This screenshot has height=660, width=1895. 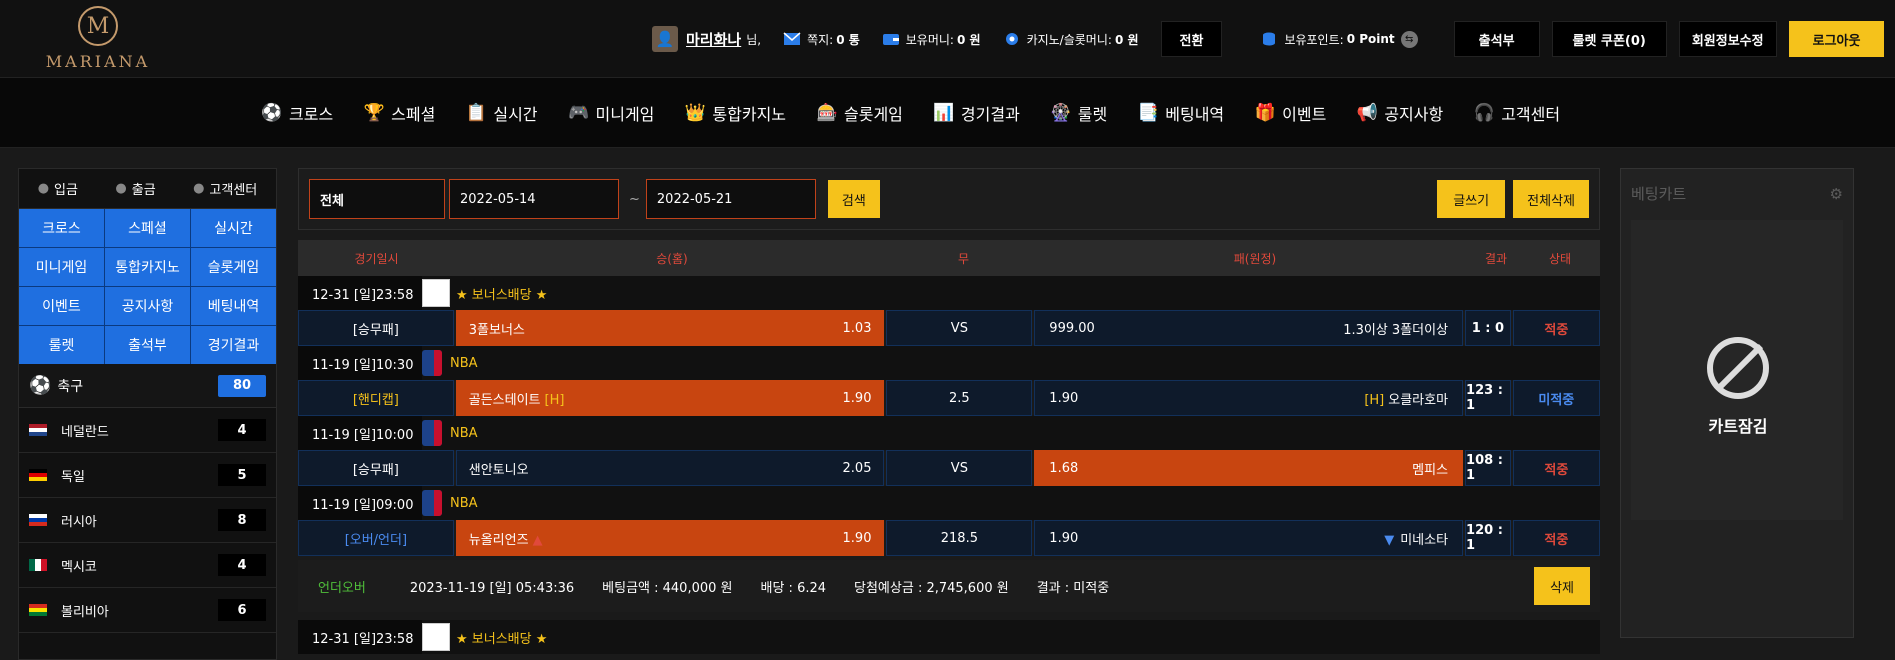 I want to click on exchange-icon: ⇆, so click(x=1409, y=39).